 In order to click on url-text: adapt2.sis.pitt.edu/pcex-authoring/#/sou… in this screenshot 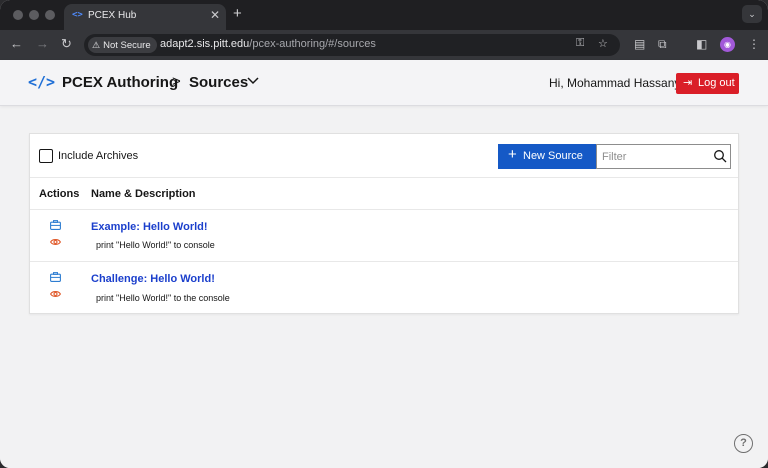, I will do `click(268, 44)`.